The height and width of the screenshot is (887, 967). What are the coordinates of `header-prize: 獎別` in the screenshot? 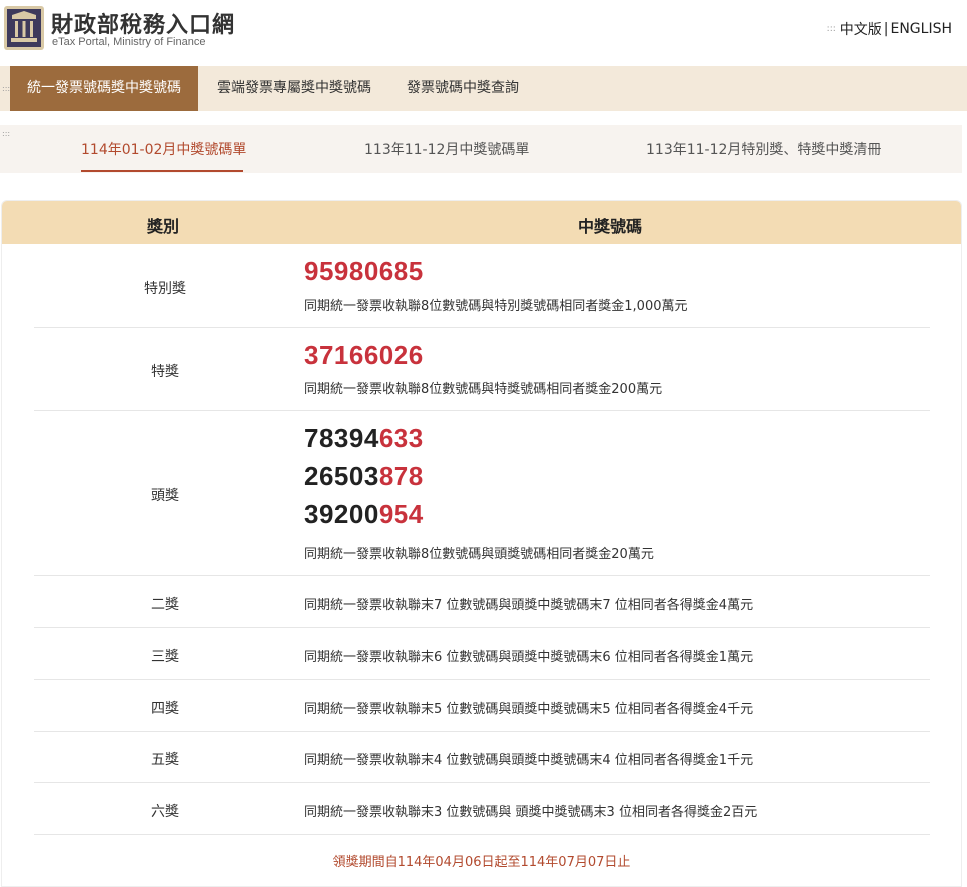 It's located at (163, 226).